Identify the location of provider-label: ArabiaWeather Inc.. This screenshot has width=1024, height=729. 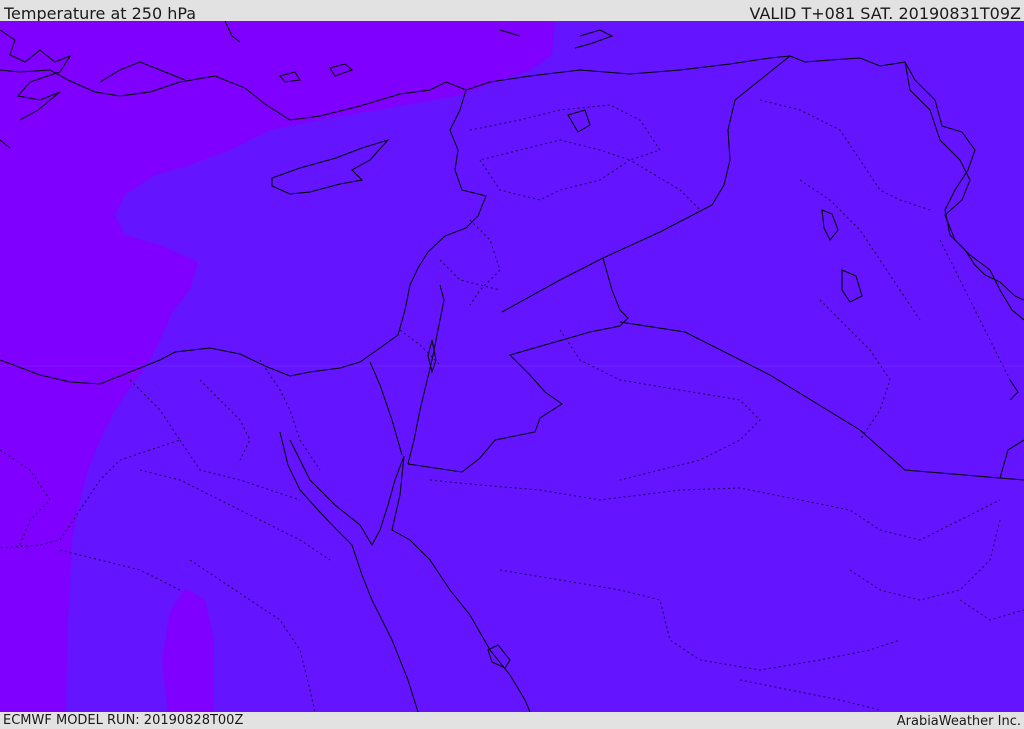
(958, 721).